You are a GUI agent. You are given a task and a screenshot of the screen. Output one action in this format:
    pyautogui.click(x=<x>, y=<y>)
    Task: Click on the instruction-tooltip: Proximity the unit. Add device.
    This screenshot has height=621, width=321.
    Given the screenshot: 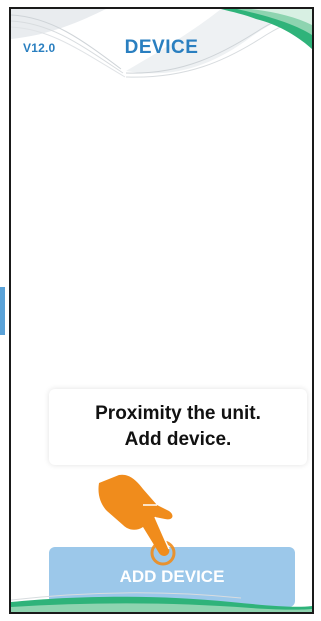 What is the action you would take?
    pyautogui.click(x=178, y=427)
    